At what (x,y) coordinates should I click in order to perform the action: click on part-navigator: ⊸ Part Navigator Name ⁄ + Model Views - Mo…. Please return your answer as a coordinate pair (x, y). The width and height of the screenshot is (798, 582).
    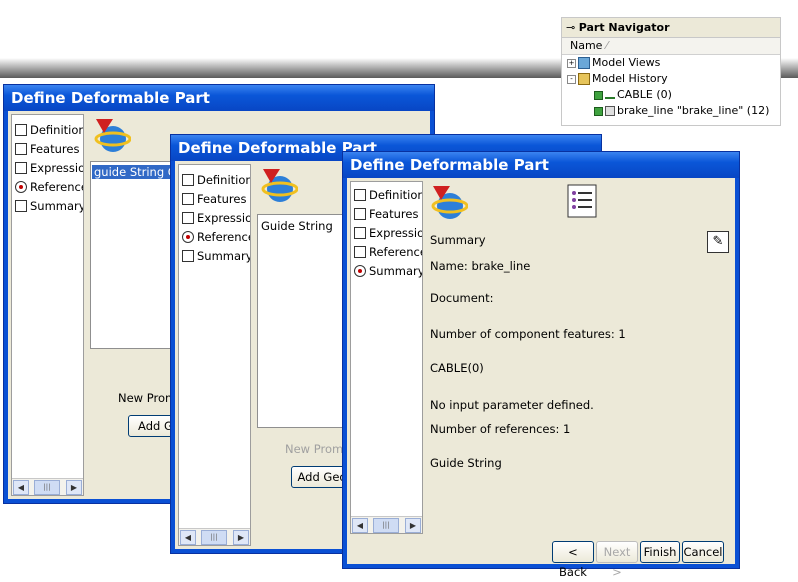
    Looking at the image, I should click on (671, 71).